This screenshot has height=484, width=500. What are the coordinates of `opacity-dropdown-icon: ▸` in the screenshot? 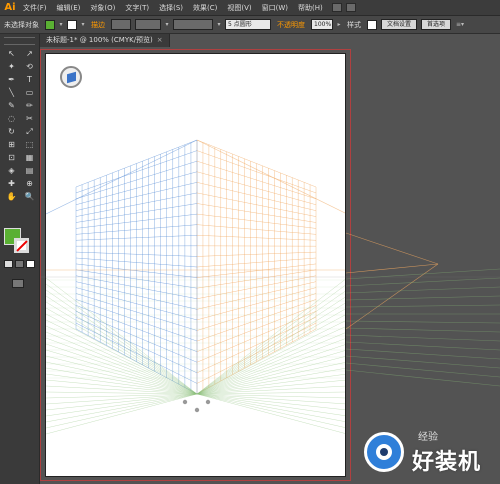 It's located at (339, 25).